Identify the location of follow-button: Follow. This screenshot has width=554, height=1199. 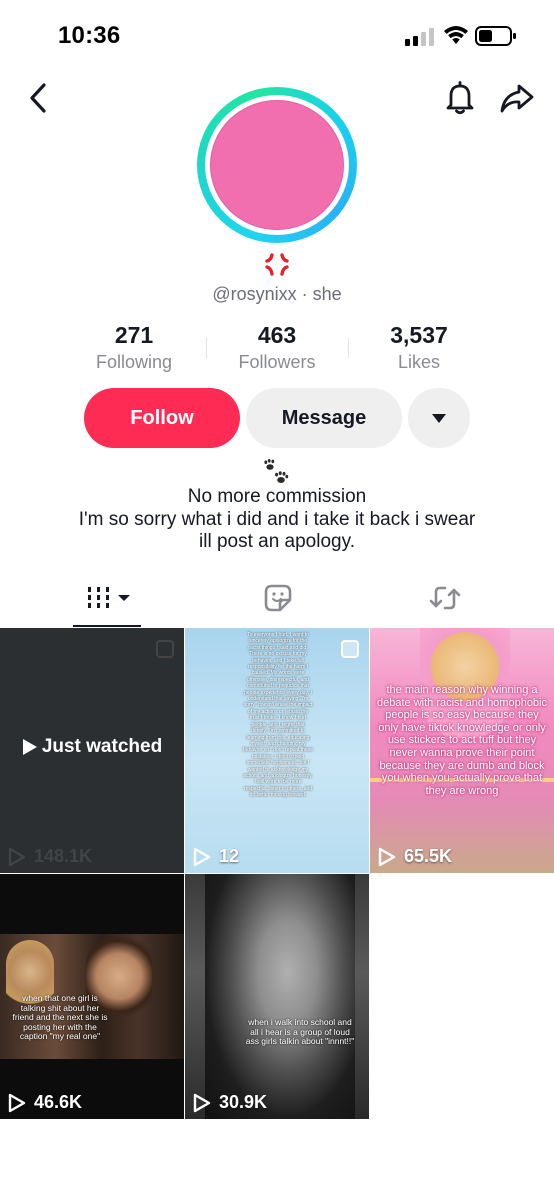
(162, 418).